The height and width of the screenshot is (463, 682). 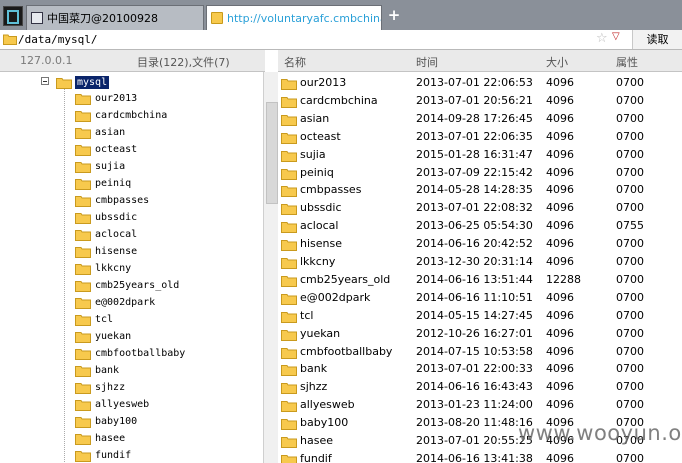 I want to click on table-row: cardcmbchina 2013-07-01 20:56:21 4096 0700, so click(x=480, y=101).